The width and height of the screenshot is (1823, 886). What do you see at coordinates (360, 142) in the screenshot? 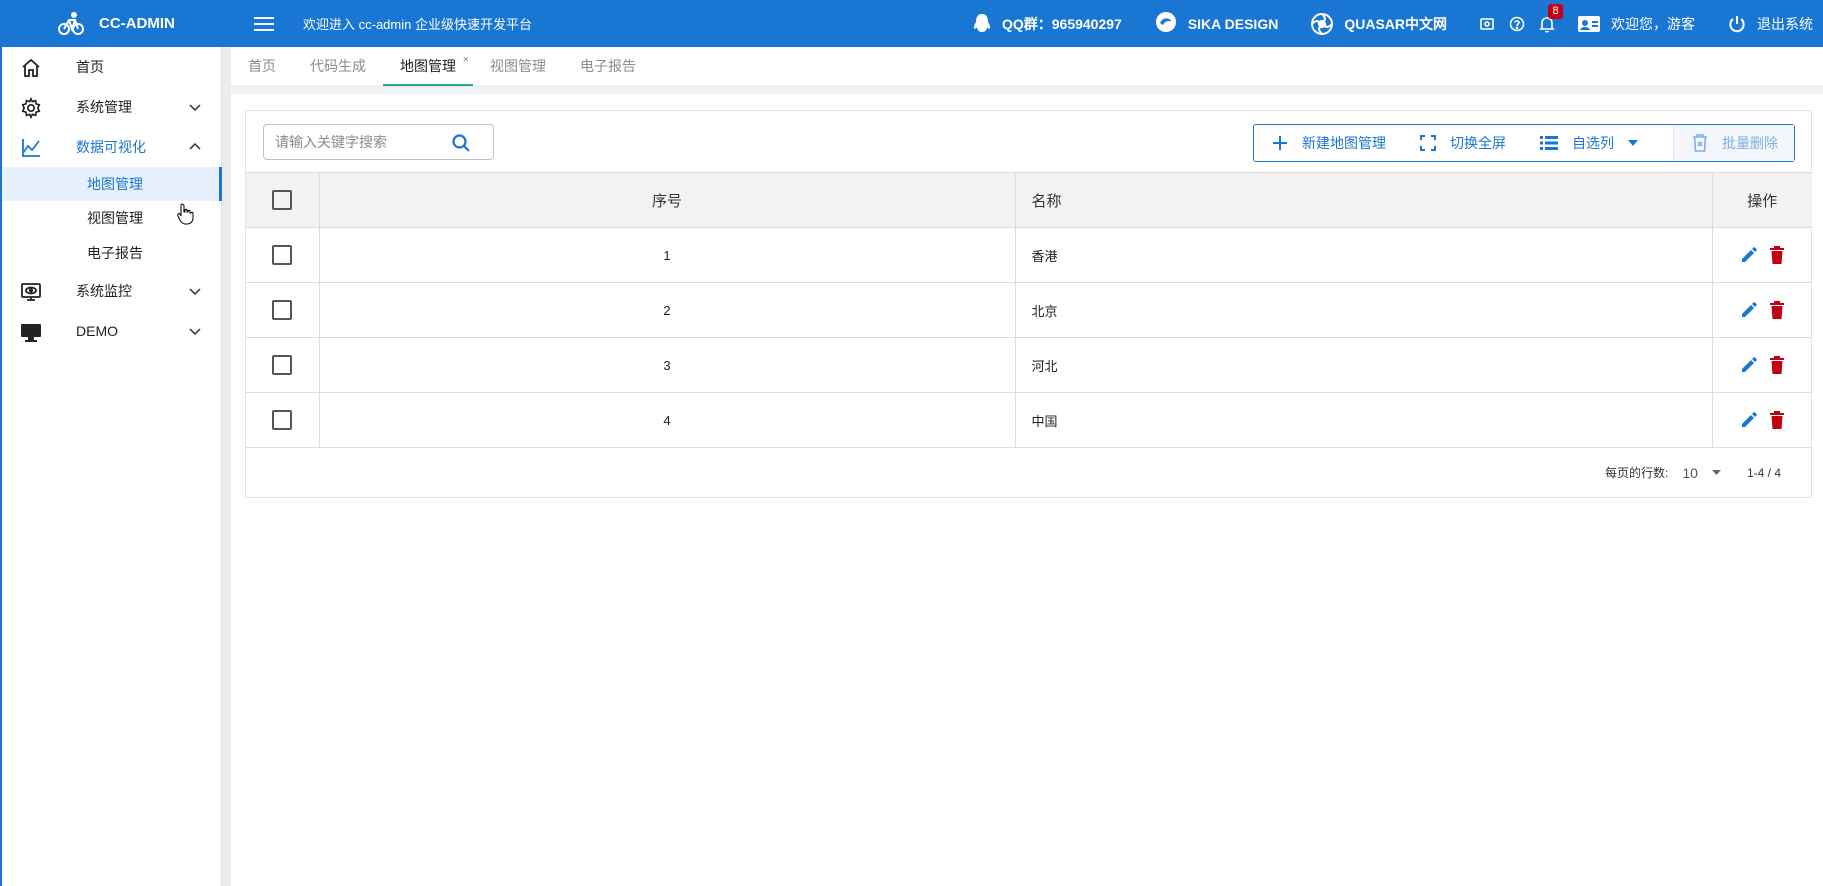
I see `search-input` at bounding box center [360, 142].